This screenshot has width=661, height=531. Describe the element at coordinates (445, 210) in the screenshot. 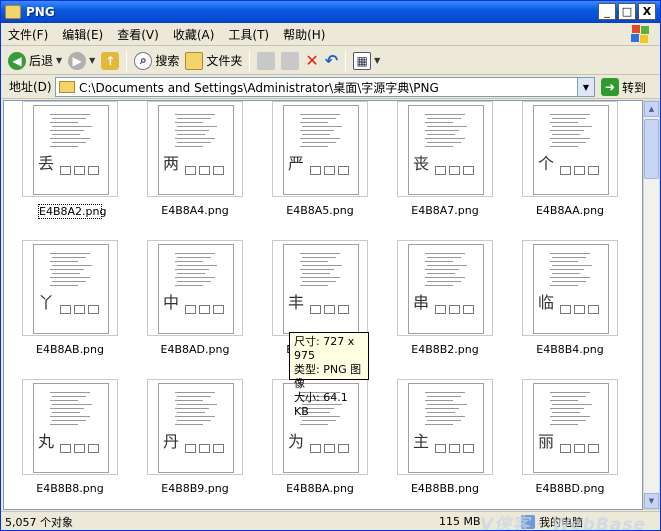

I see `file-name: E4B8A7.png` at that location.